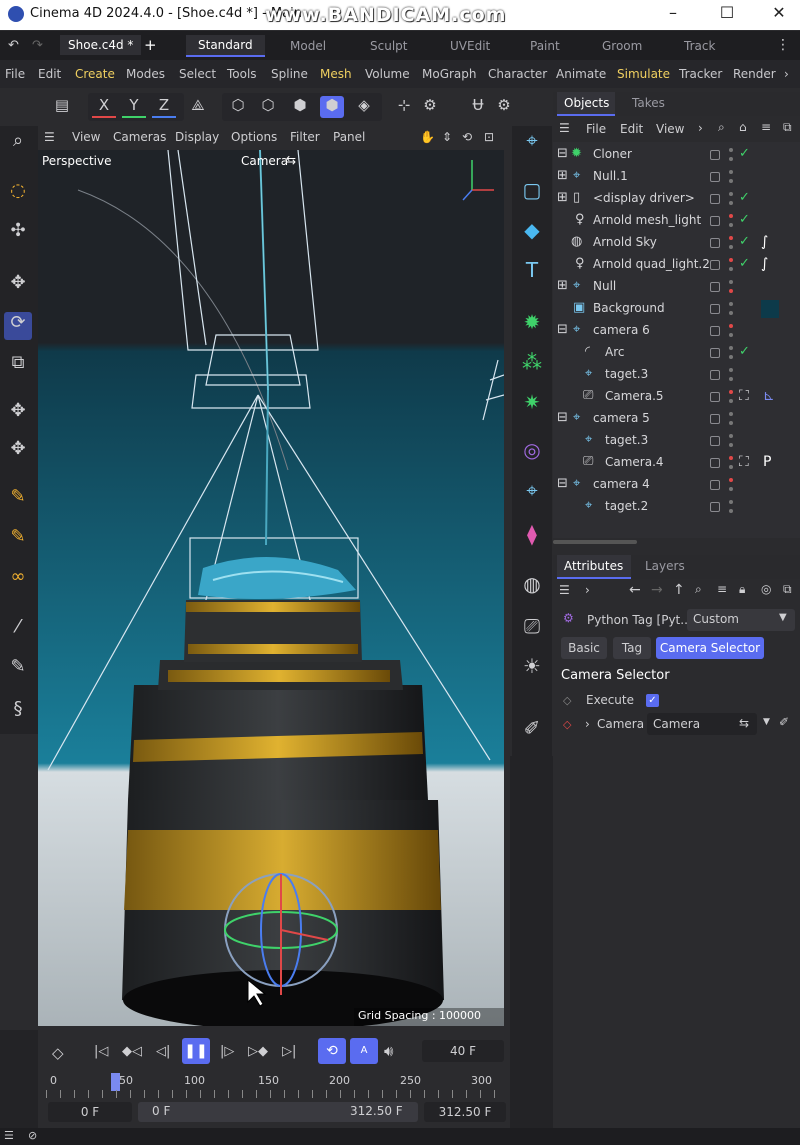  Describe the element at coordinates (532, 588) in the screenshot. I see `environment-icon: ◍` at that location.